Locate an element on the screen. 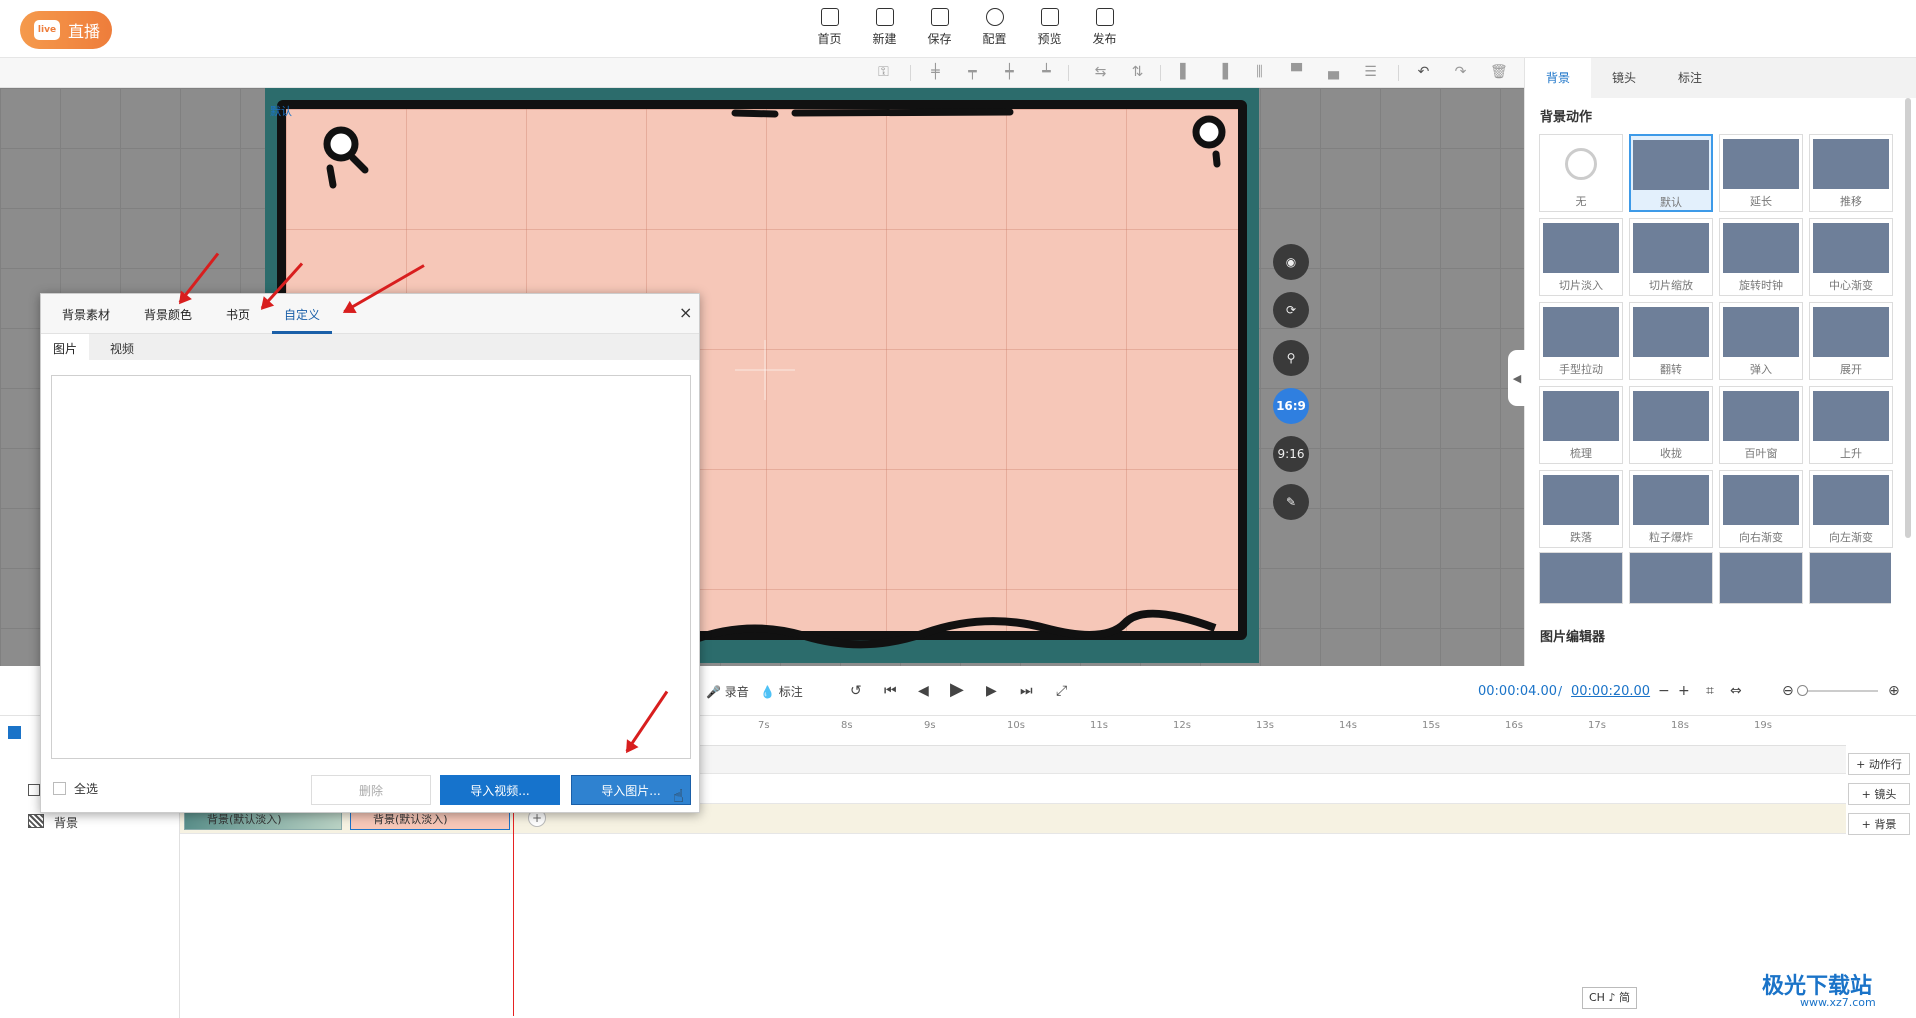 This screenshot has width=1916, height=1018. undo-icon: ↶ is located at coordinates (1423, 72).